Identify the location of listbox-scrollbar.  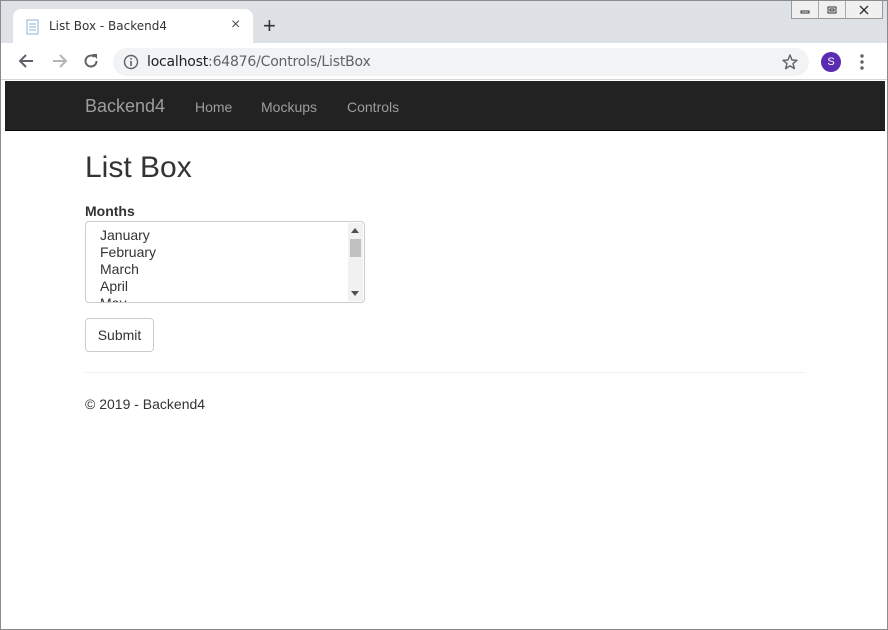
(355, 262).